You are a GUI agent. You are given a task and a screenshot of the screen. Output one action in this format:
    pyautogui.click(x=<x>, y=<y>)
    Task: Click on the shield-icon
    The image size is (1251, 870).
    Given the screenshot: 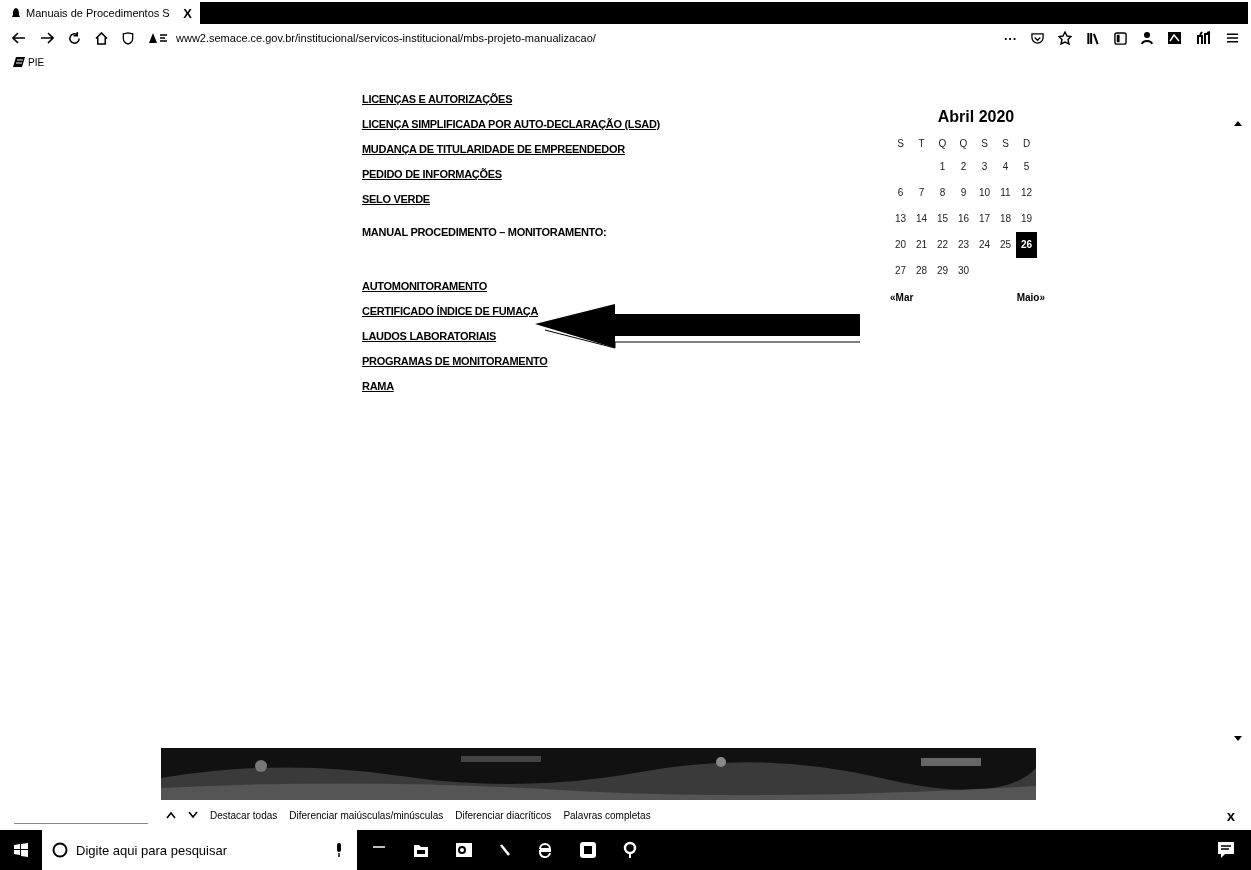 What is the action you would take?
    pyautogui.click(x=128, y=38)
    